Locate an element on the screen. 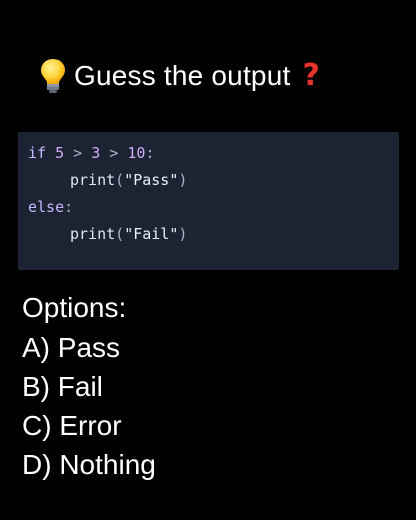 Image resolution: width=416 pixels, height=520 pixels. code-line-if: if 5 > 3 > 10: is located at coordinates (208, 153).